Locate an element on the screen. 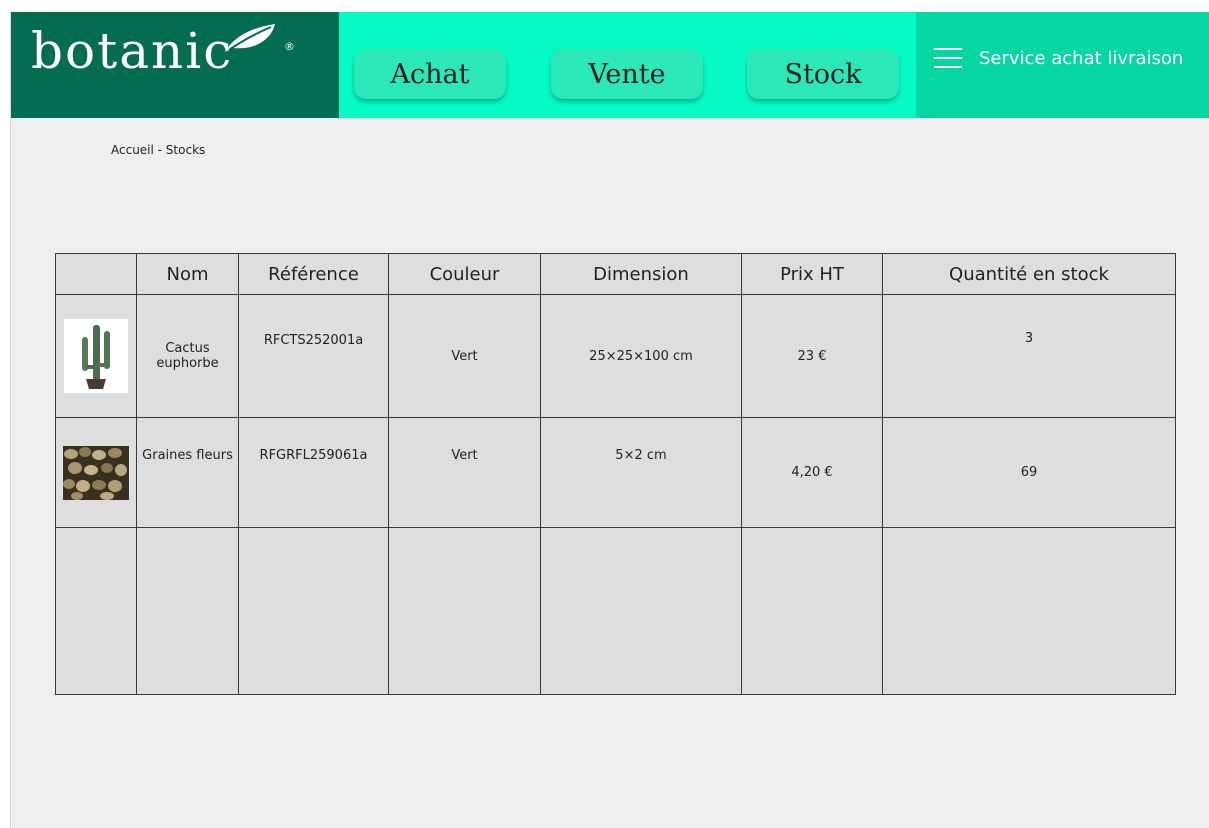 This screenshot has height=828, width=1209. cell-name: Cactus euphorbe is located at coordinates (187, 356).